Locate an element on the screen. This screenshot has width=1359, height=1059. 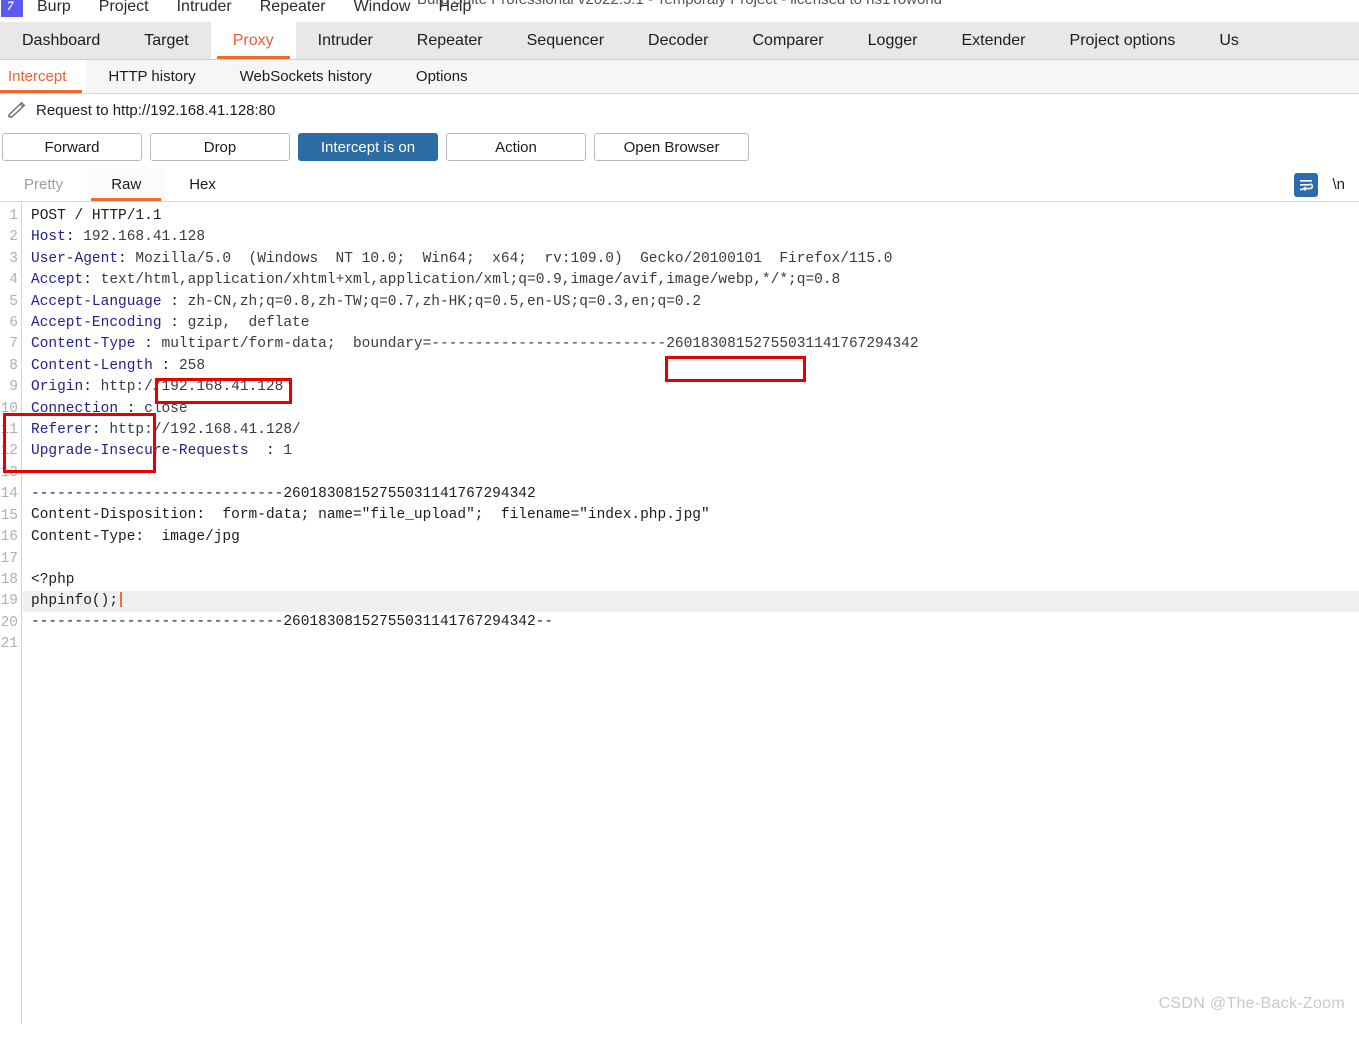
forward-button: Forward is located at coordinates (72, 147).